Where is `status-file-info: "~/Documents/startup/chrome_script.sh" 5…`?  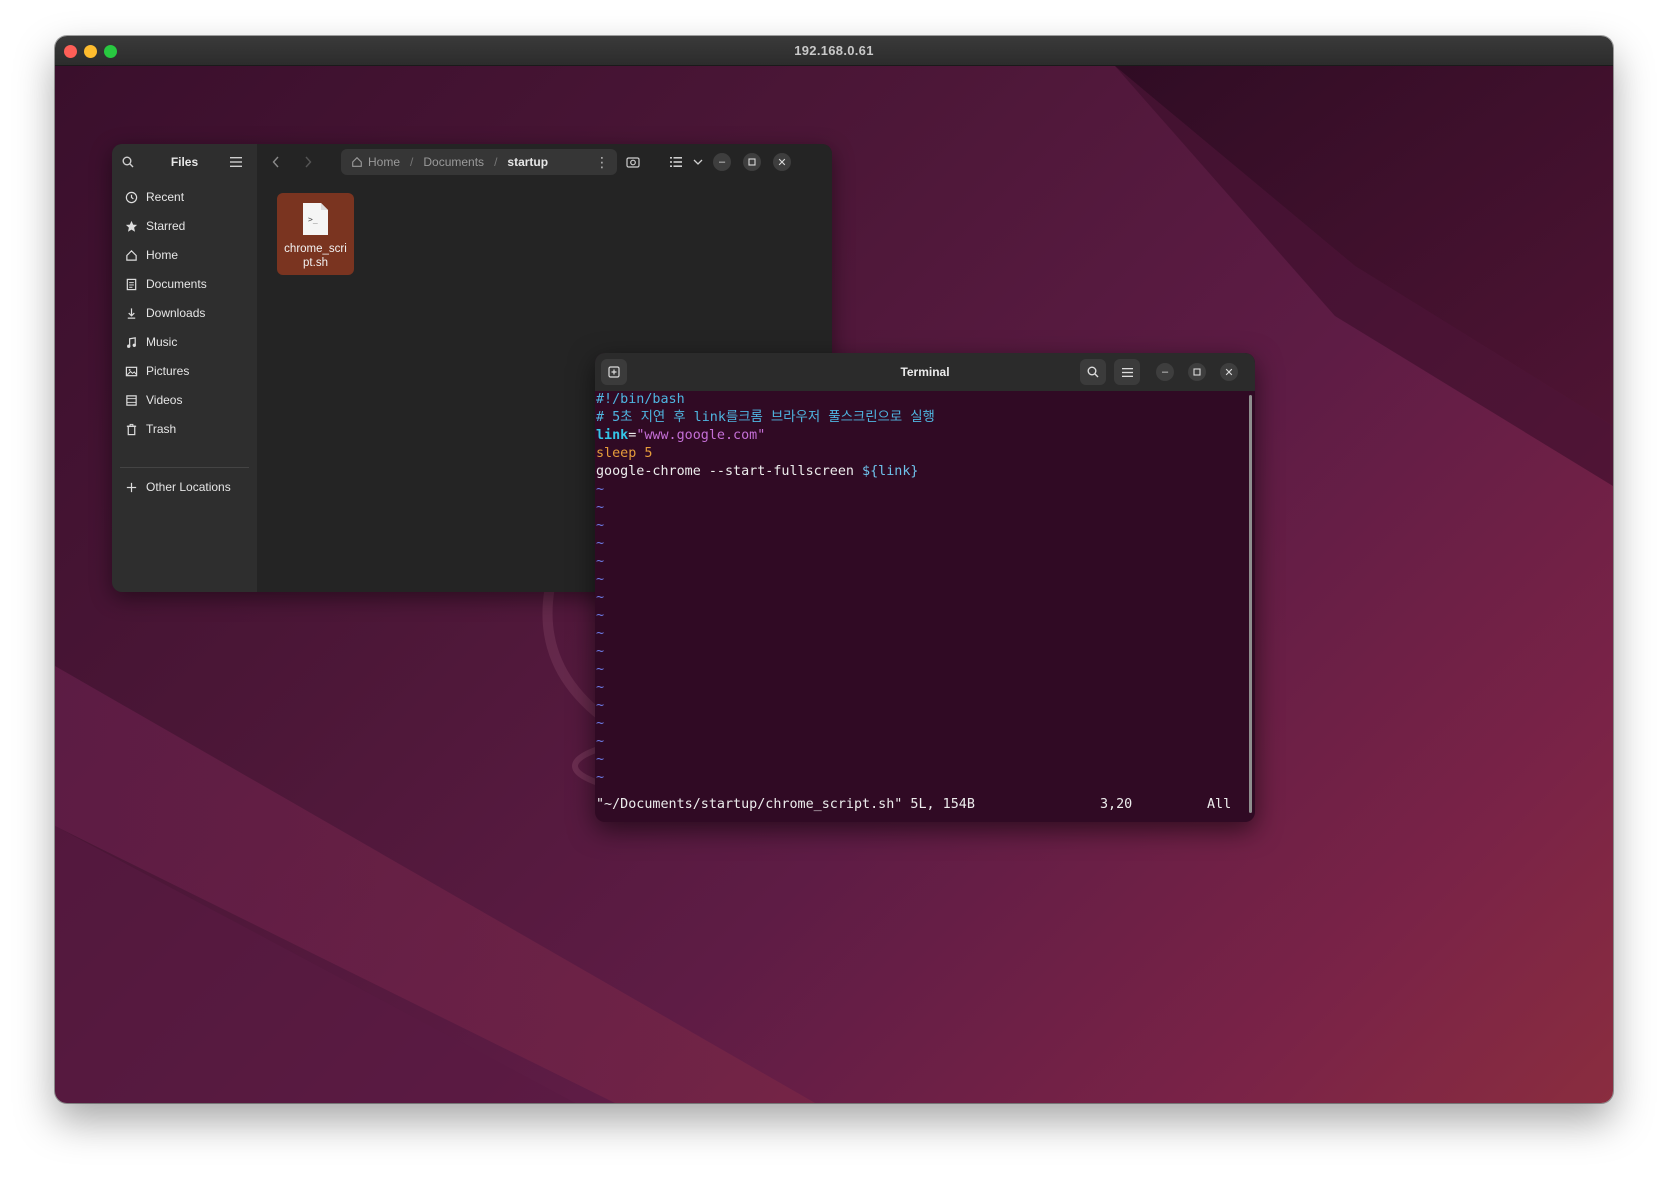 status-file-info: "~/Documents/startup/chrome_script.sh" 5… is located at coordinates (785, 804).